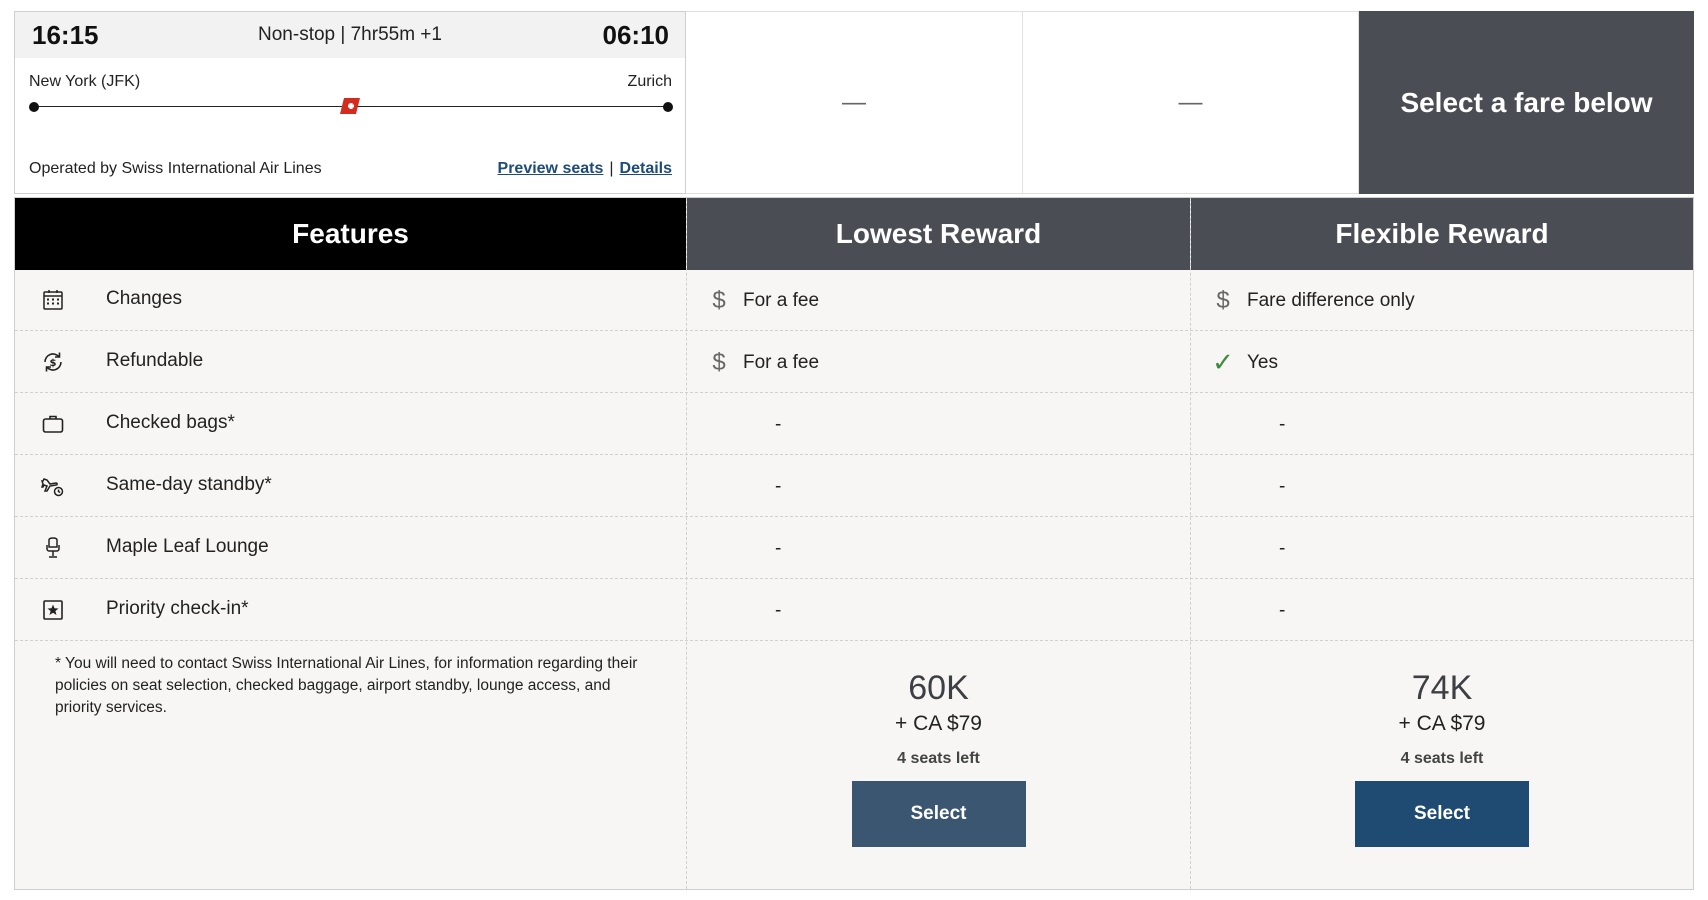  I want to click on destination-city: Zurich, so click(649, 81).